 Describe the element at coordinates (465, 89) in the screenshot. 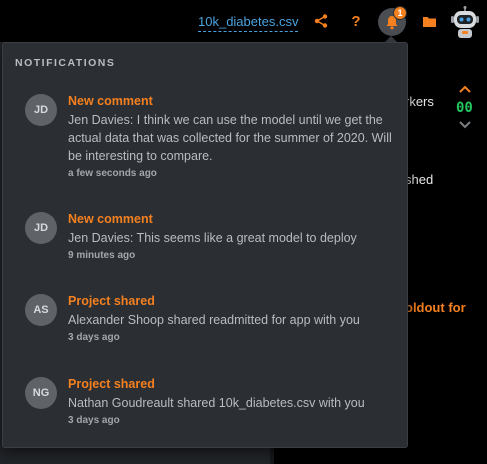

I see `increase-workers-icon` at that location.